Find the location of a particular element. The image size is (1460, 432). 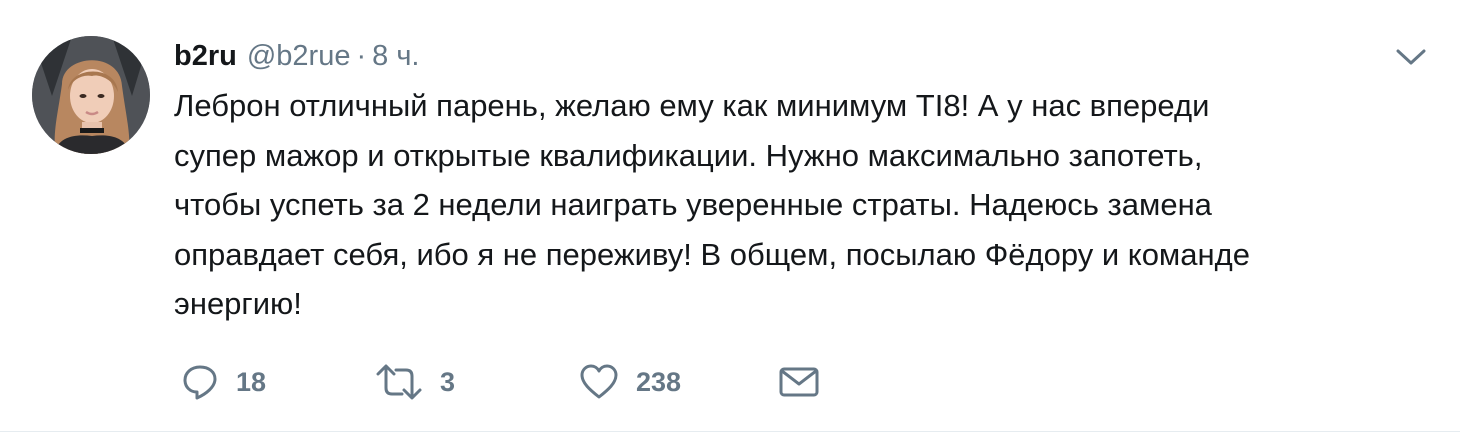

author-name: b2ru is located at coordinates (205, 56).